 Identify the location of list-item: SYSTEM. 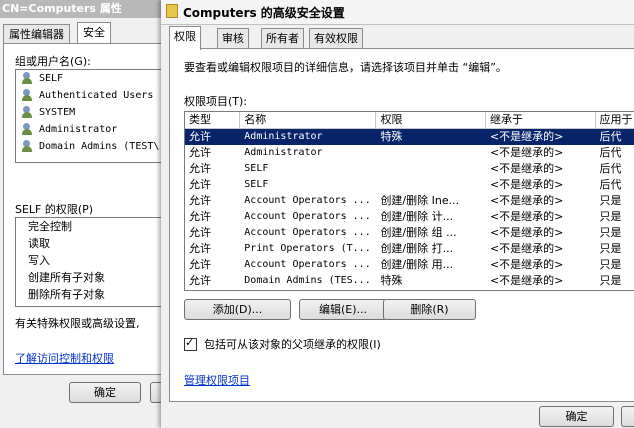
(94, 112).